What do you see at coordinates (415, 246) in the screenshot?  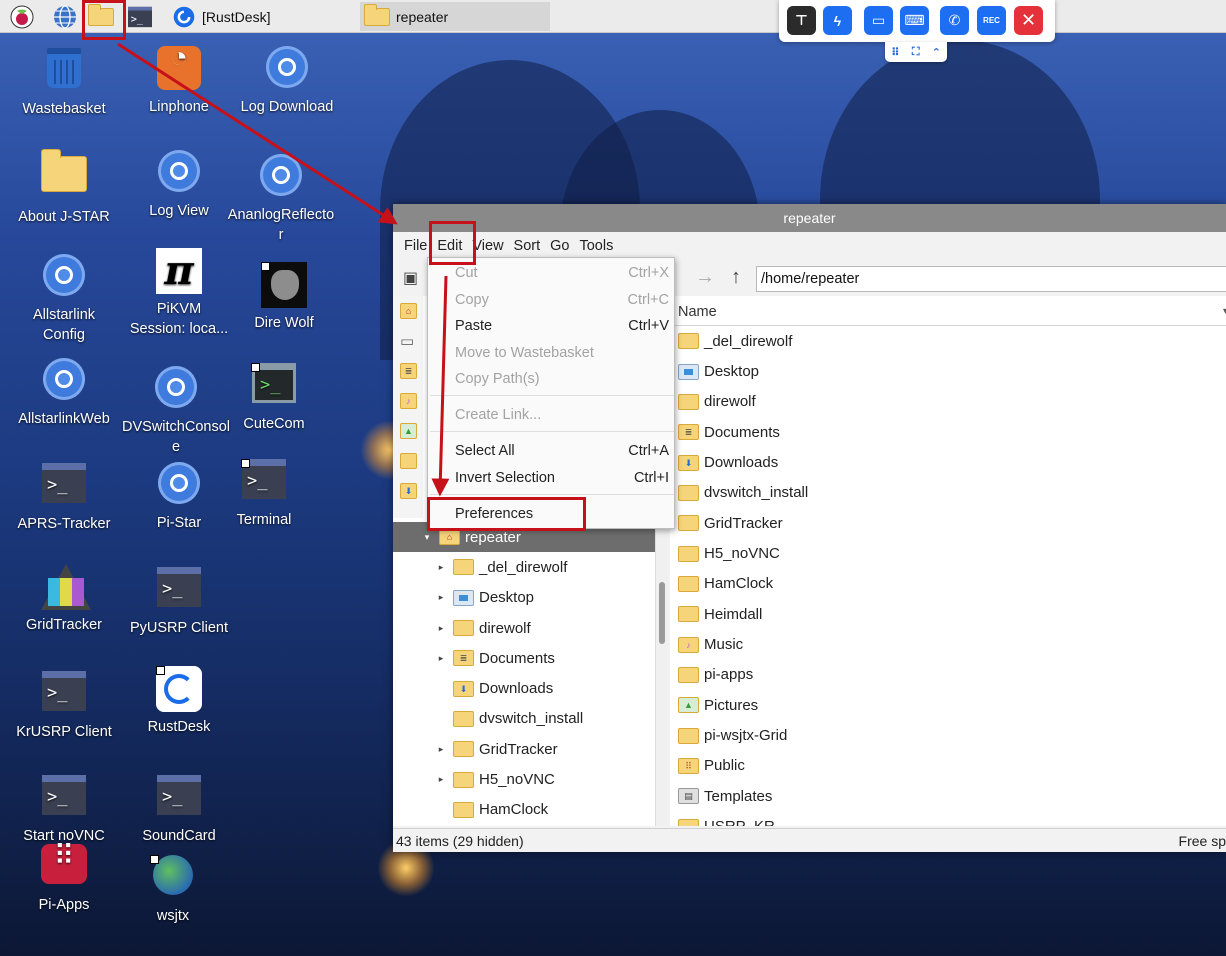 I see `menu-file: File` at bounding box center [415, 246].